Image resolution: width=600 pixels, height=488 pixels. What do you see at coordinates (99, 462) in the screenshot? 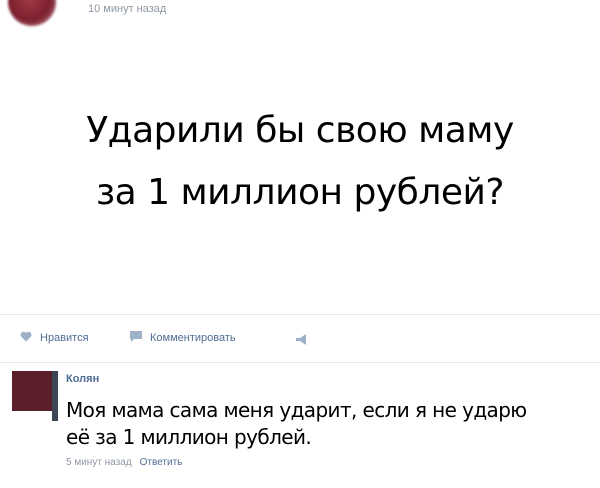
I see `comment-timestamp: 5 минут назад` at bounding box center [99, 462].